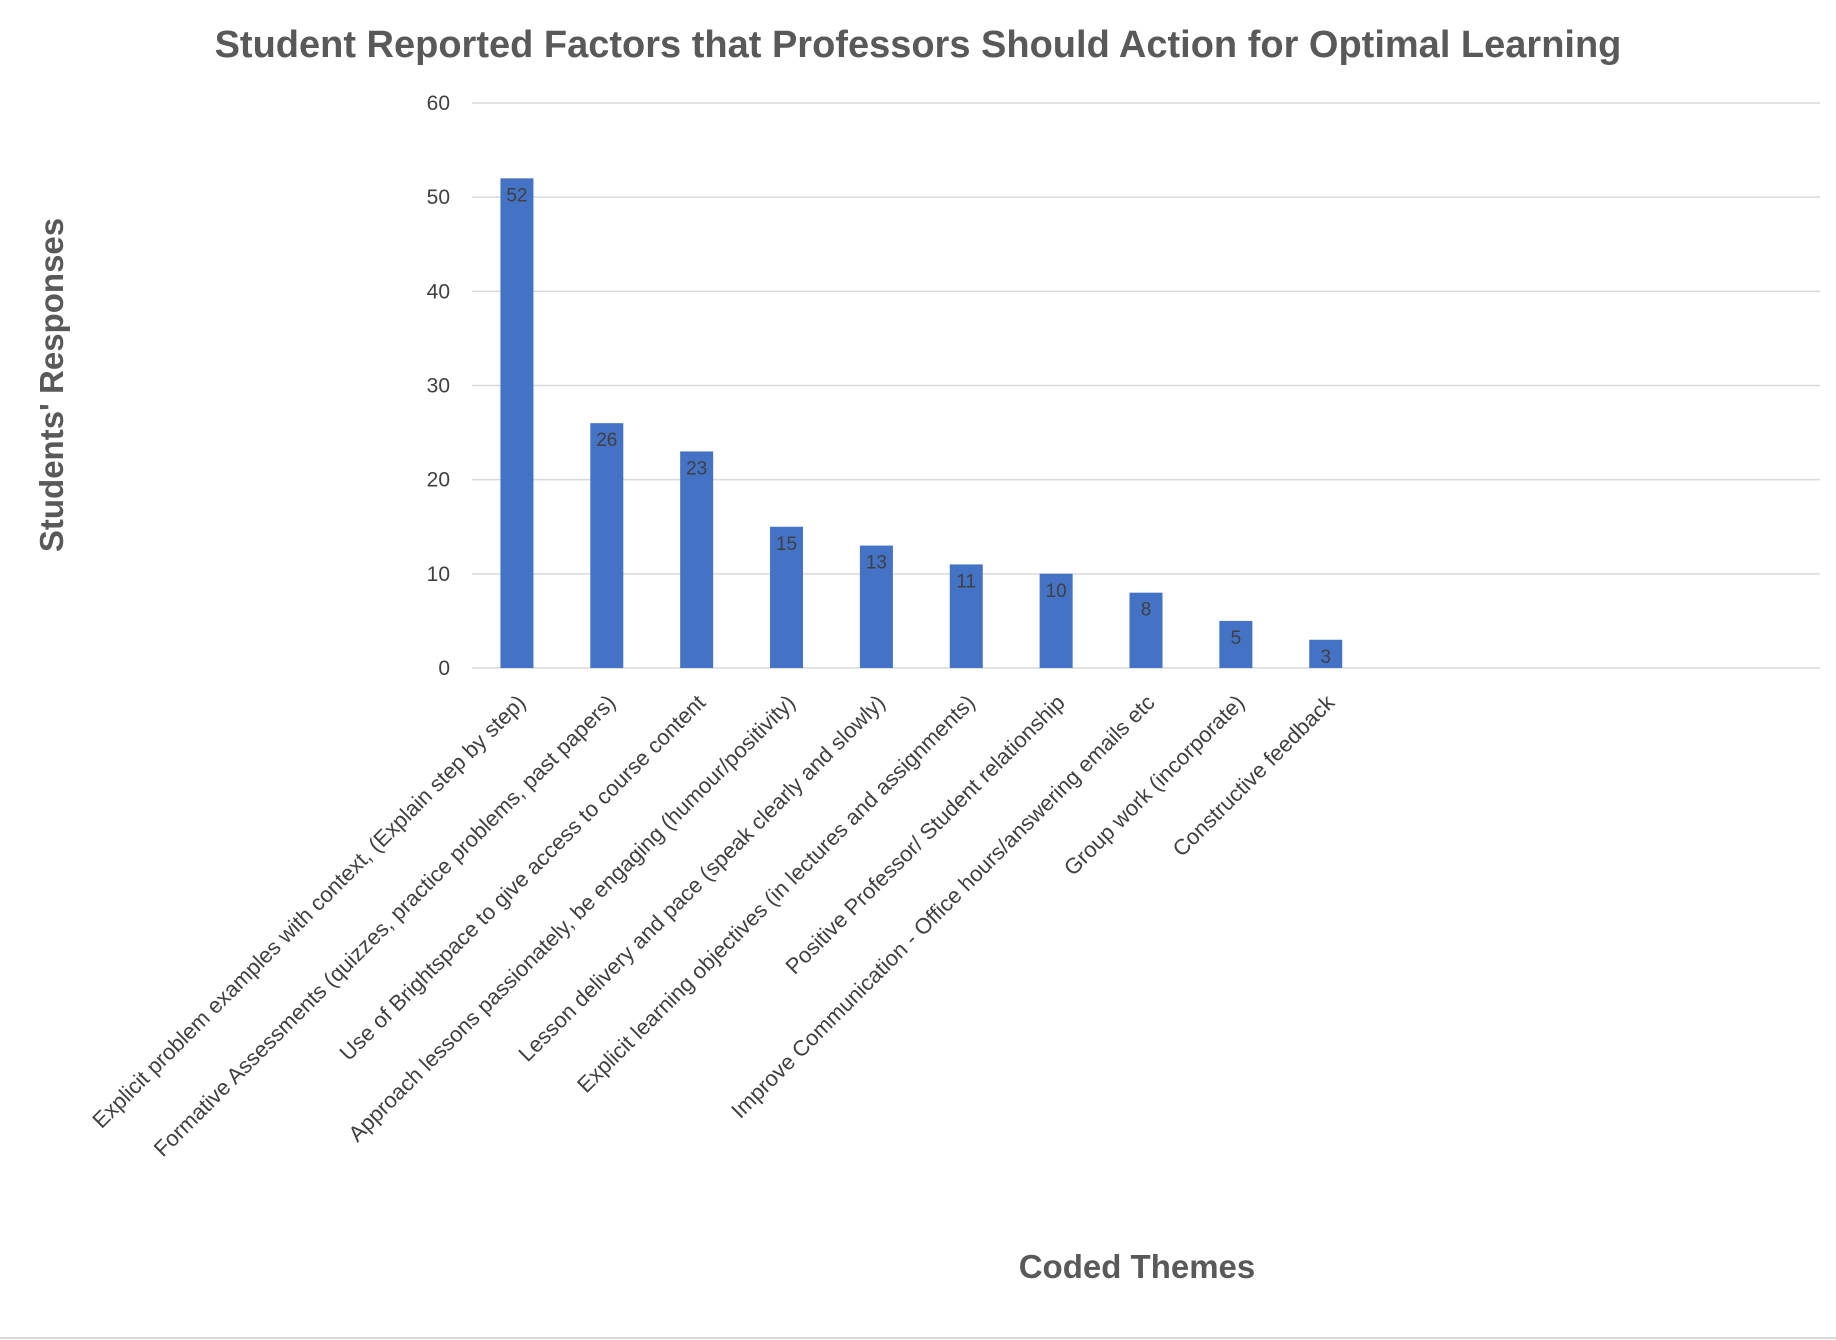 This screenshot has width=1836, height=1340. I want to click on category-label: Constructive feedback, so click(1254, 775).